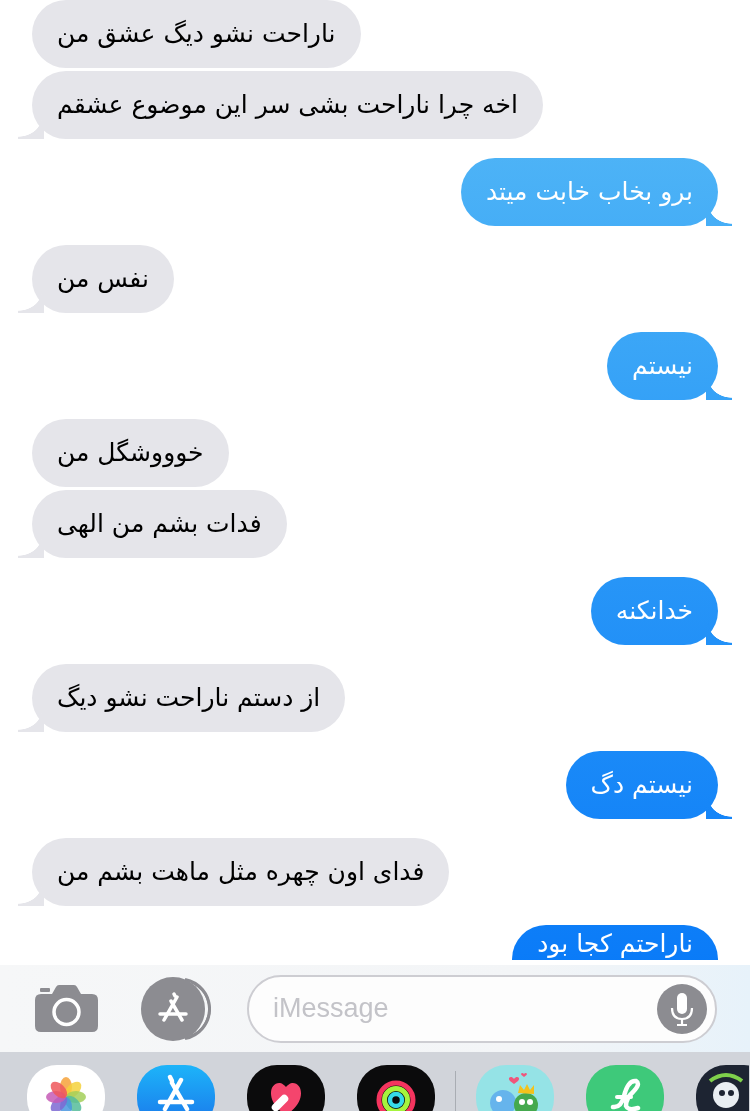  Describe the element at coordinates (152, 524) in the screenshot. I see `received-message-bubble: فدات بشم من الهی` at that location.